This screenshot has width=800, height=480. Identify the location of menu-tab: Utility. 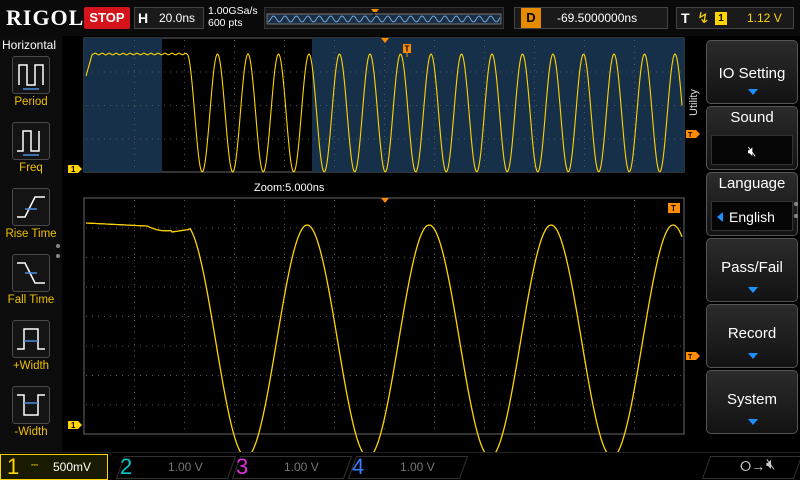
(694, 90).